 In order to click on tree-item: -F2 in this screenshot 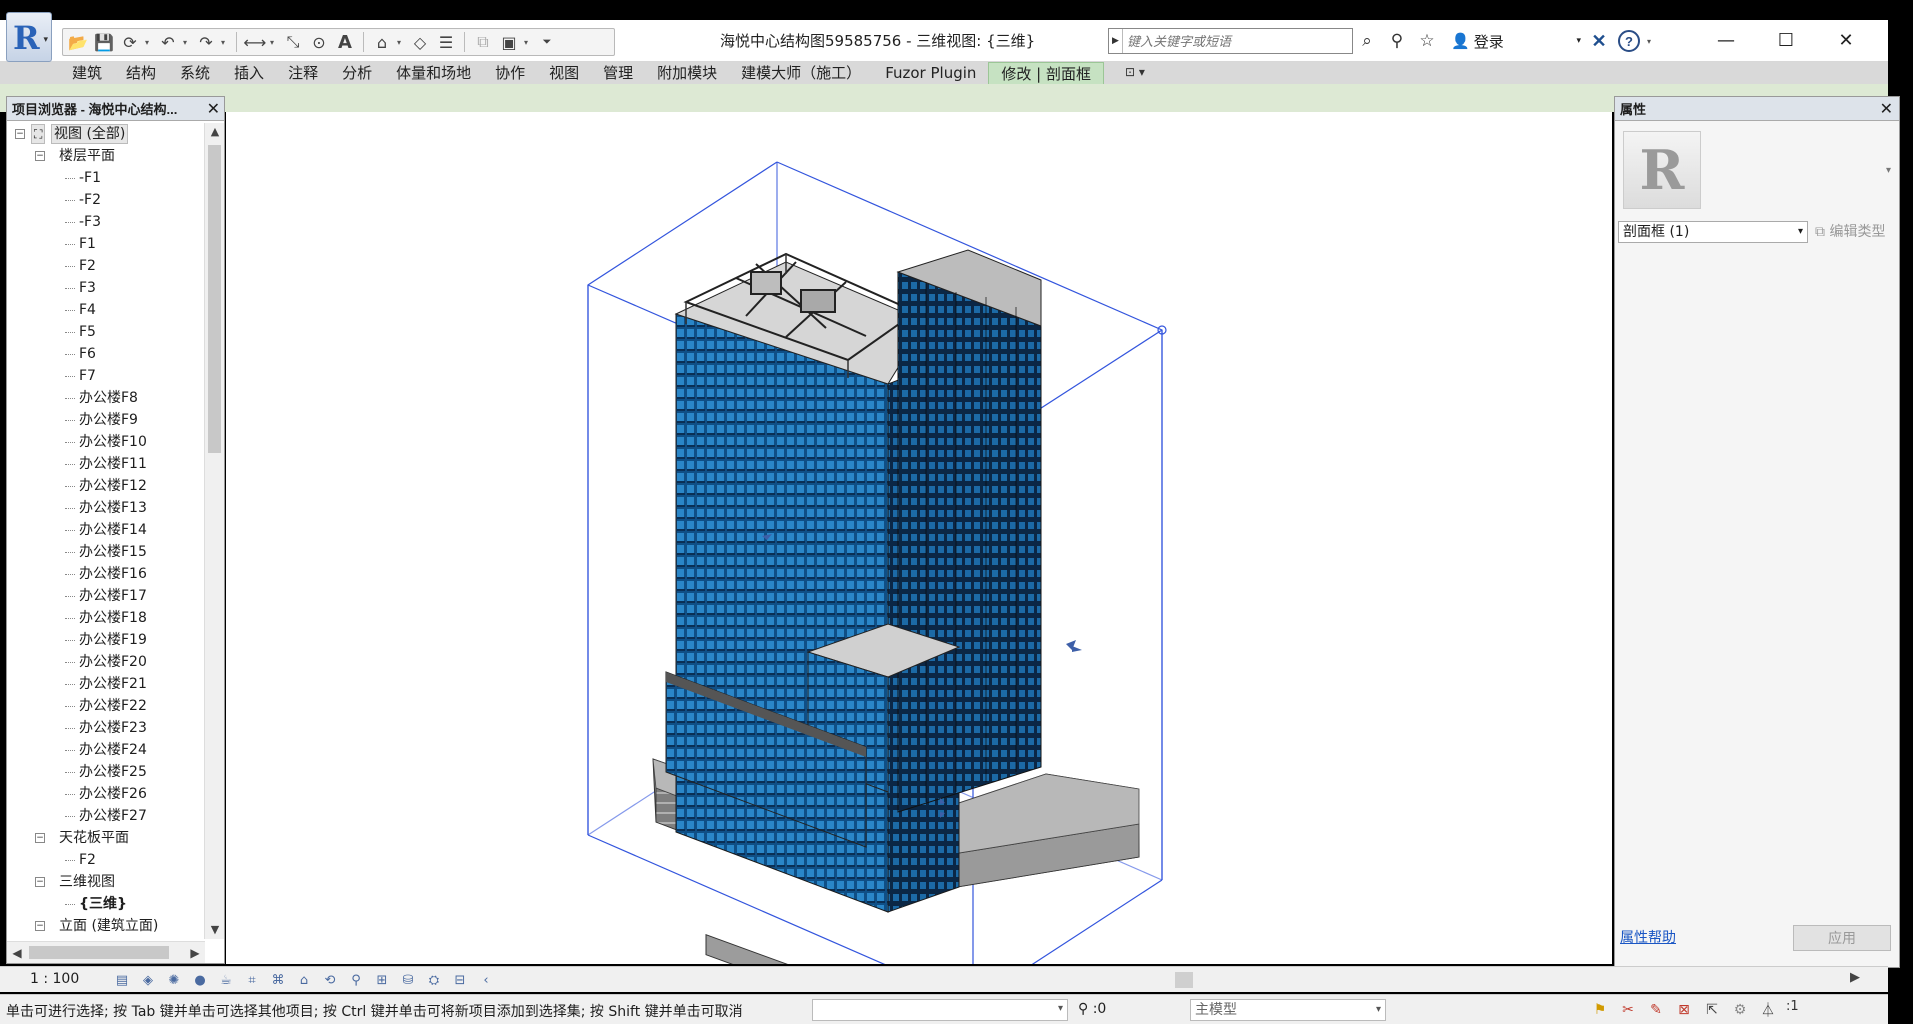, I will do `click(106, 200)`.